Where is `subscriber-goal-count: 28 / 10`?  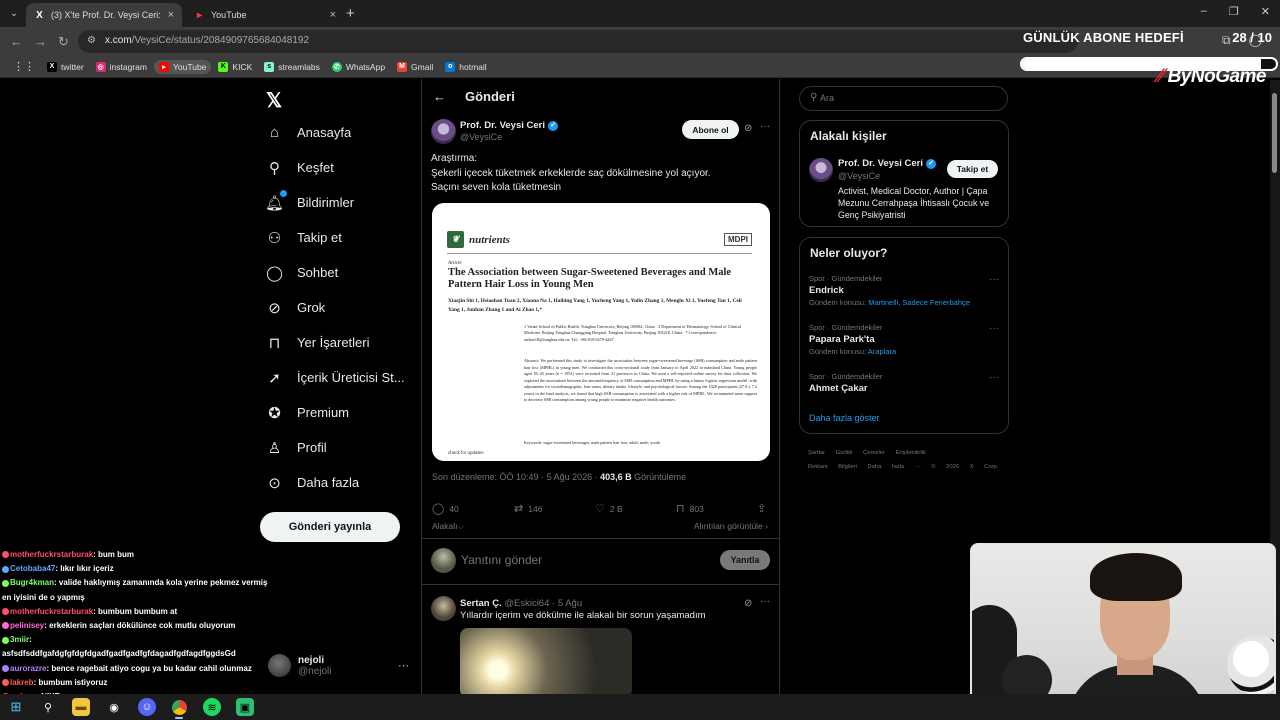
subscriber-goal-count: 28 / 10 is located at coordinates (1252, 37).